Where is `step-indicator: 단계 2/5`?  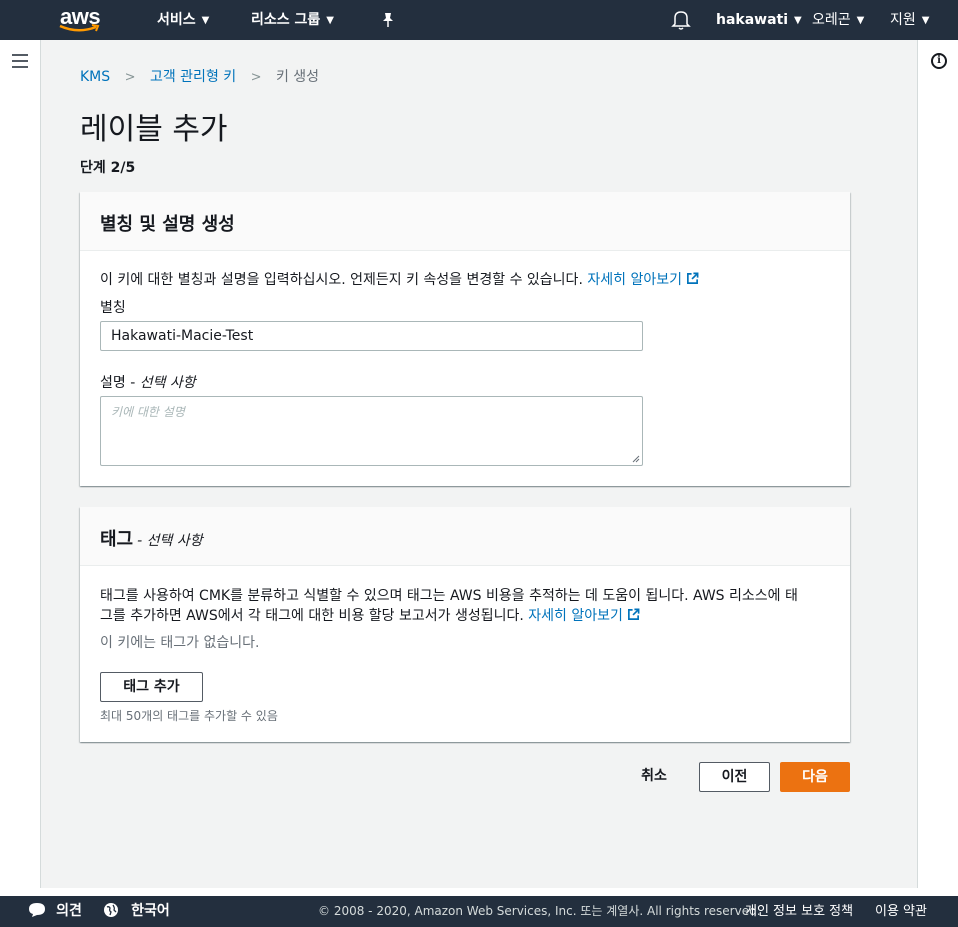
step-indicator: 단계 2/5 is located at coordinates (108, 168).